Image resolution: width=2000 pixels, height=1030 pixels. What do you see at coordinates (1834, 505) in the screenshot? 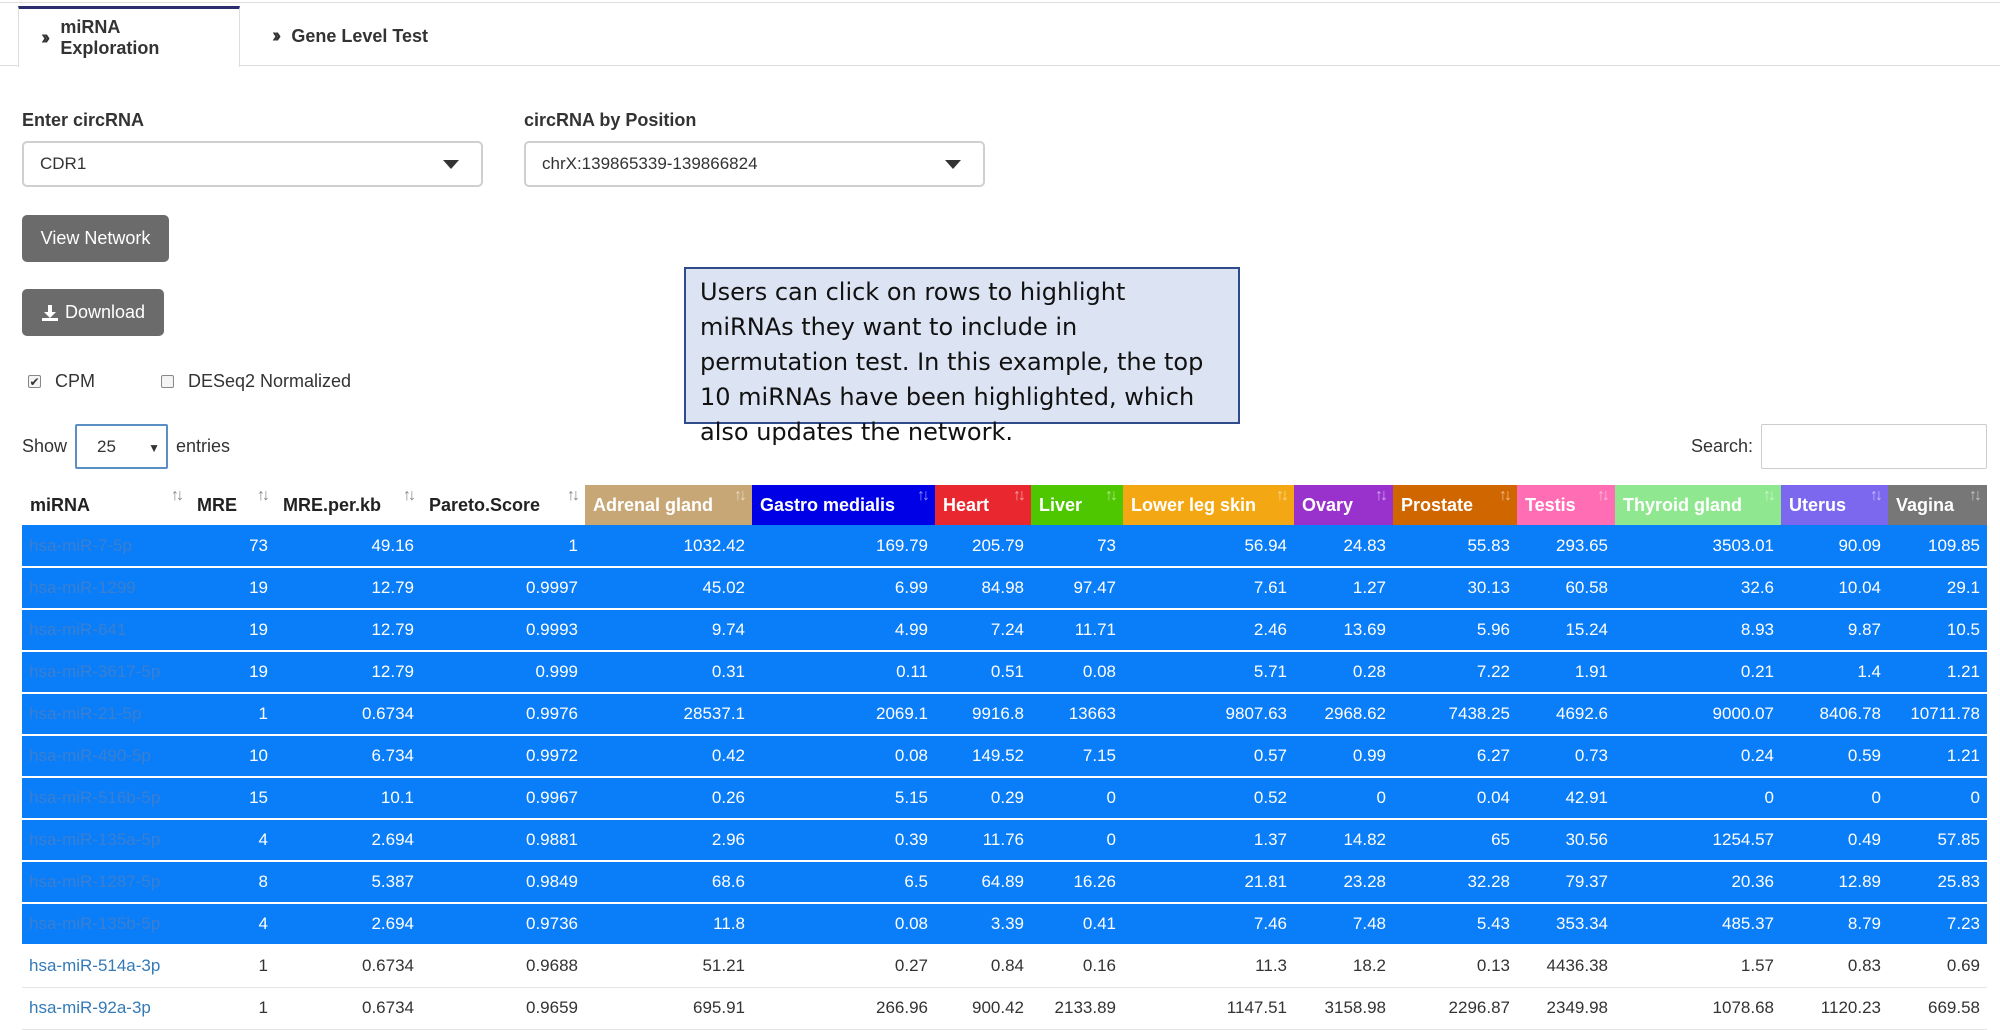
I see `column-header: Uterus ↑↓` at bounding box center [1834, 505].